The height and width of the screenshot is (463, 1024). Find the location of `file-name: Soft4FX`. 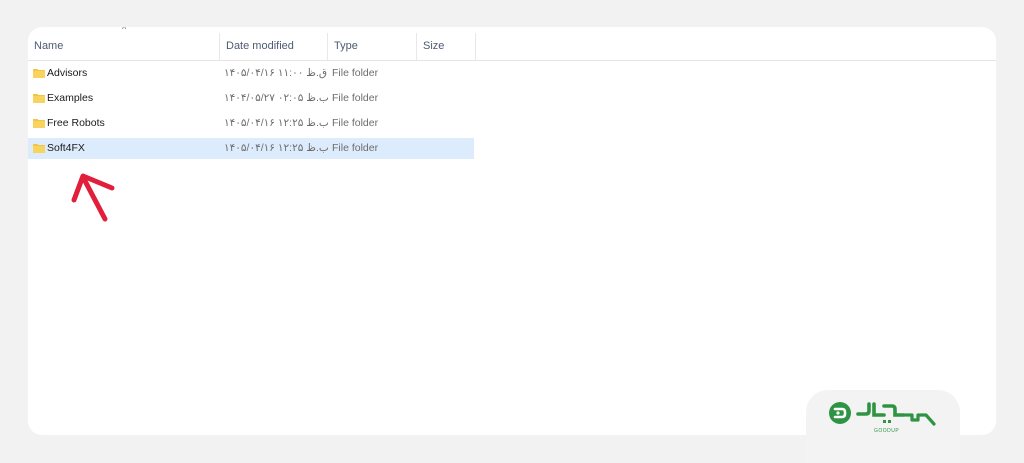

file-name: Soft4FX is located at coordinates (66, 148).